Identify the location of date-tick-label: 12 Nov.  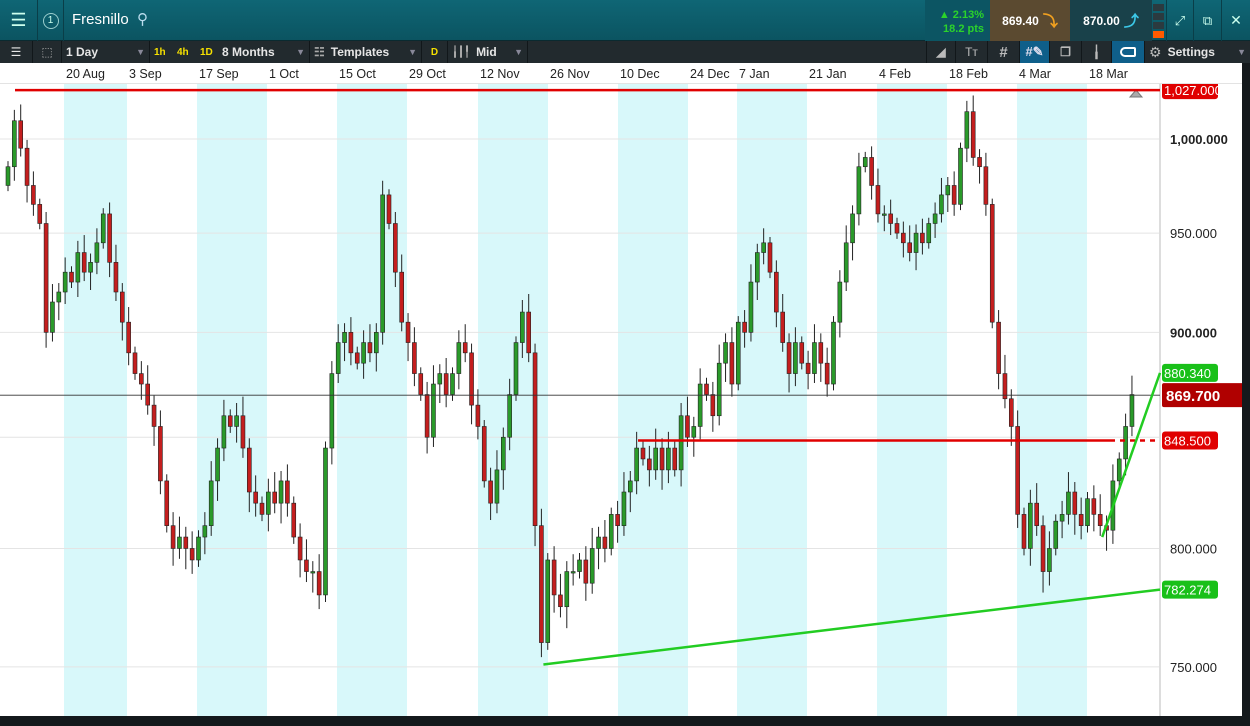
(500, 74).